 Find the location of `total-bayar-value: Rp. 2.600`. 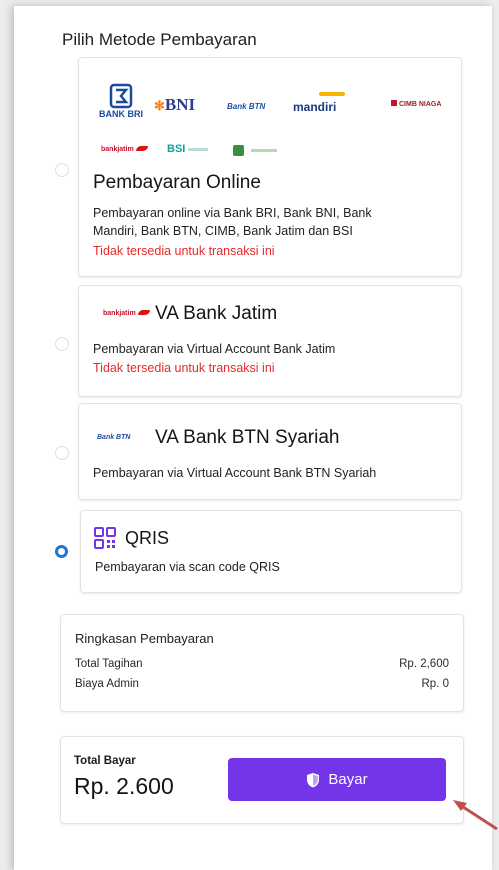

total-bayar-value: Rp. 2.600 is located at coordinates (124, 786).